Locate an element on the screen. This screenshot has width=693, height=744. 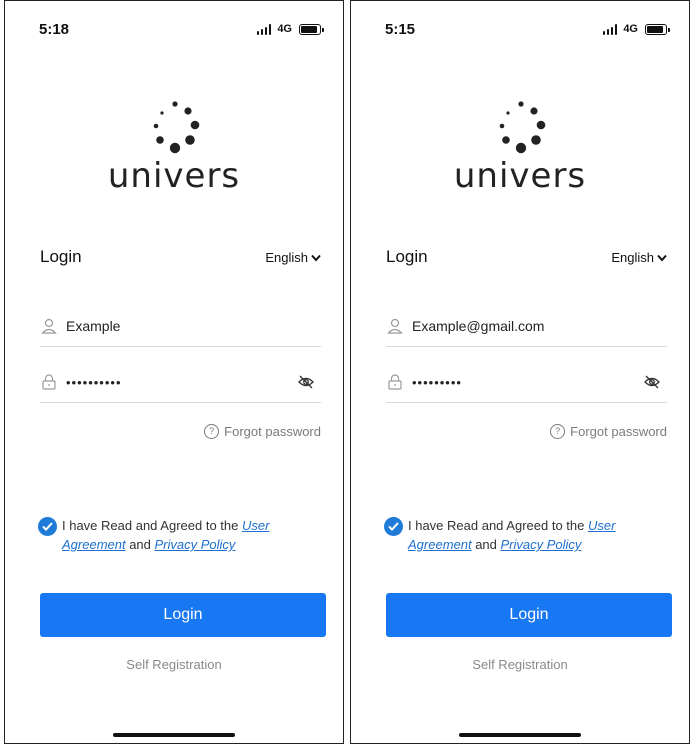
password-input: ••••••••• is located at coordinates (527, 382).